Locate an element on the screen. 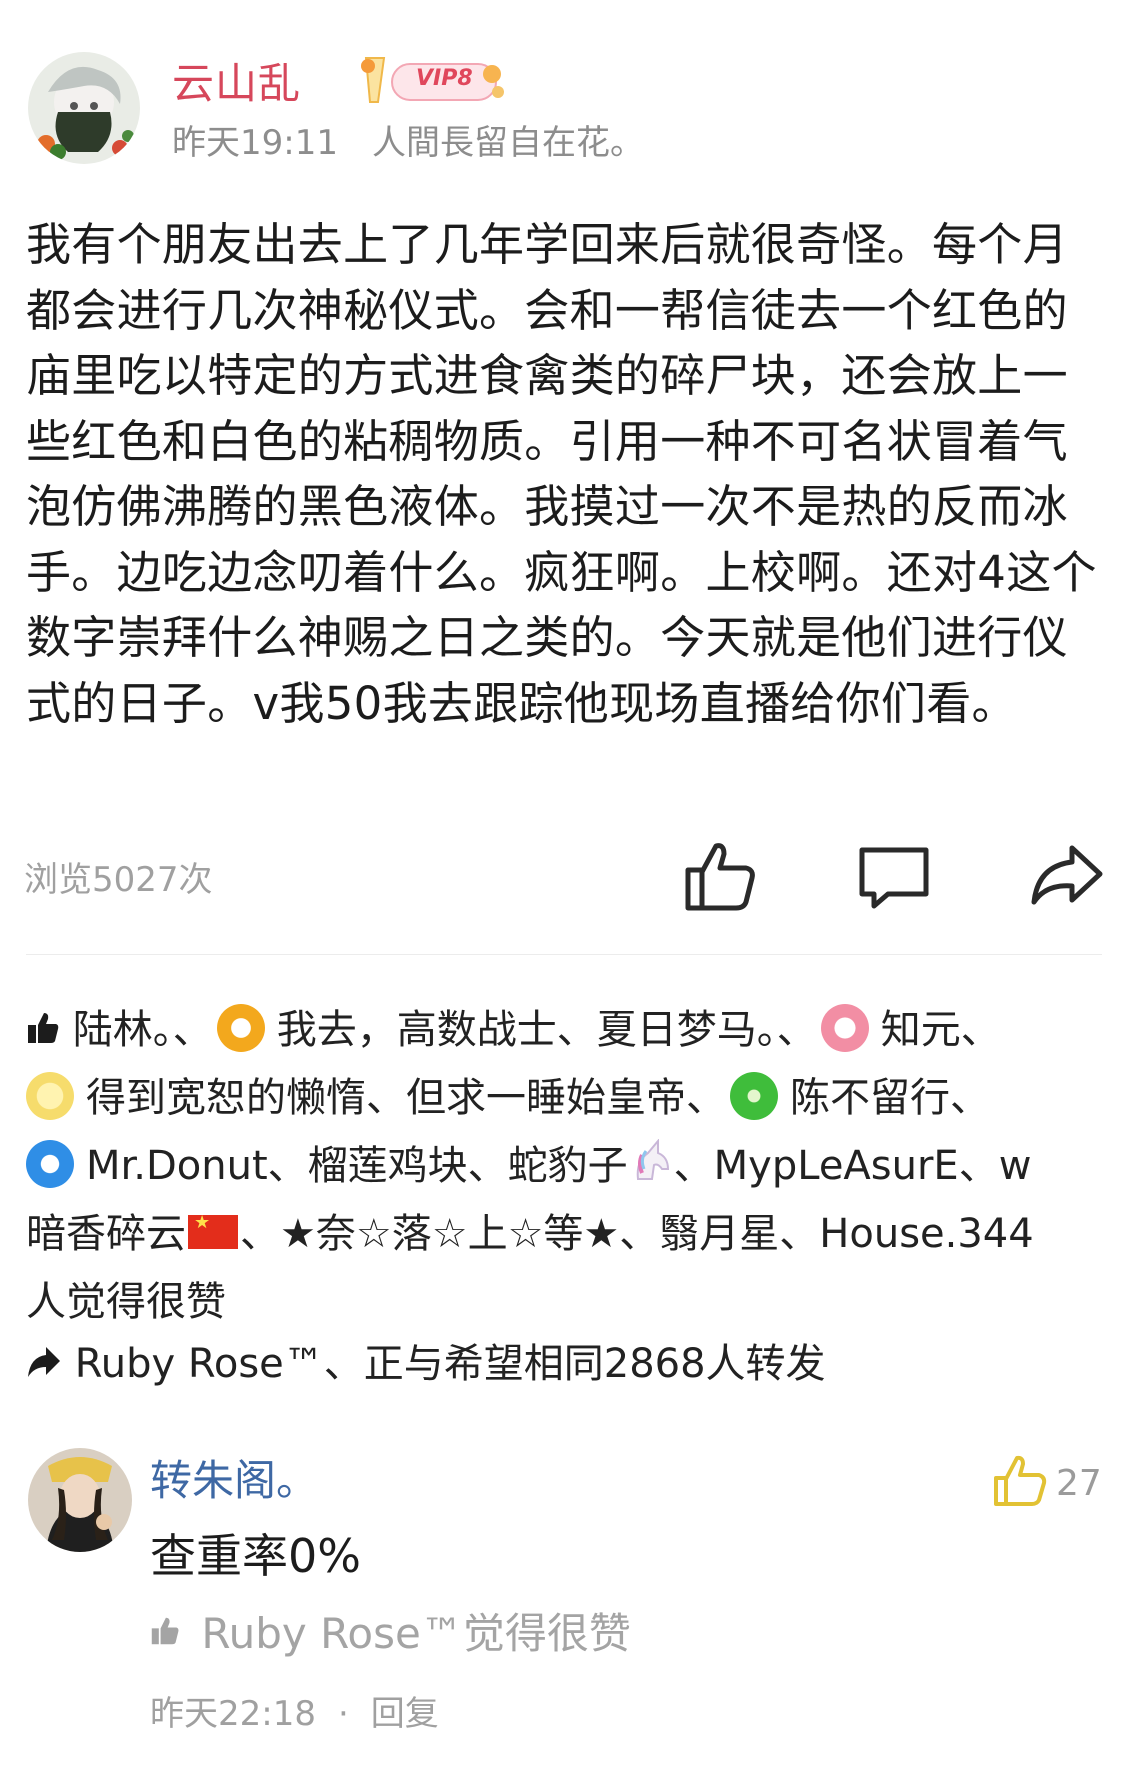 The width and height of the screenshot is (1128, 1784). liker-name: 得到宽恕的懒惰、但求一睡始皇帝、 is located at coordinates (406, 1098).